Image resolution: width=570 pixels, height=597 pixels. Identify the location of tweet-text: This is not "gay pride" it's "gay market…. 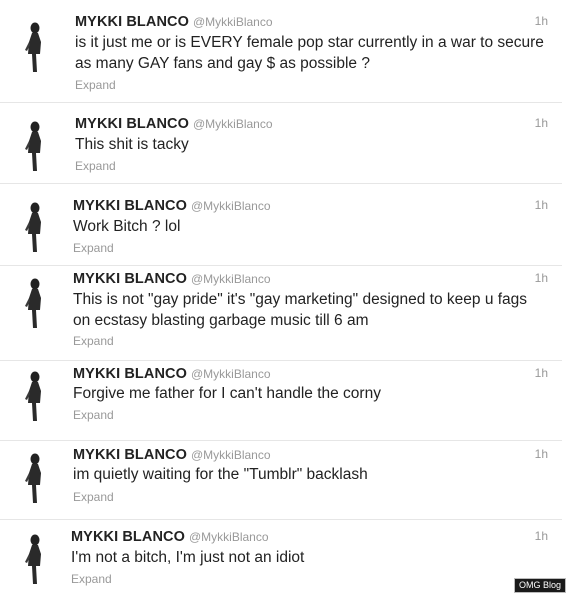
(300, 310).